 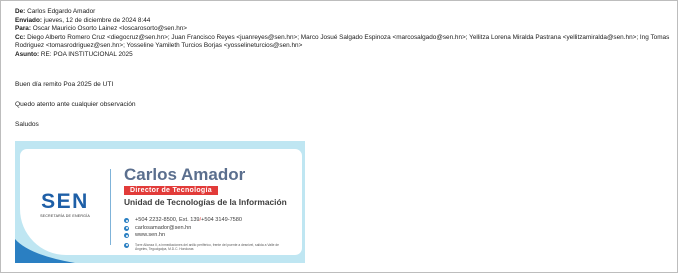 What do you see at coordinates (75, 104) in the screenshot?
I see `body-line-2: Quedo atento ante cualquier observación` at bounding box center [75, 104].